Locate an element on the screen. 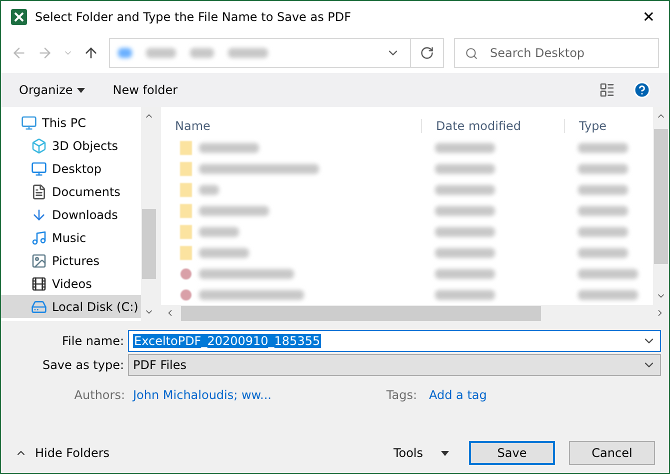 Image resolution: width=670 pixels, height=474 pixels. documents-icon is located at coordinates (39, 192).